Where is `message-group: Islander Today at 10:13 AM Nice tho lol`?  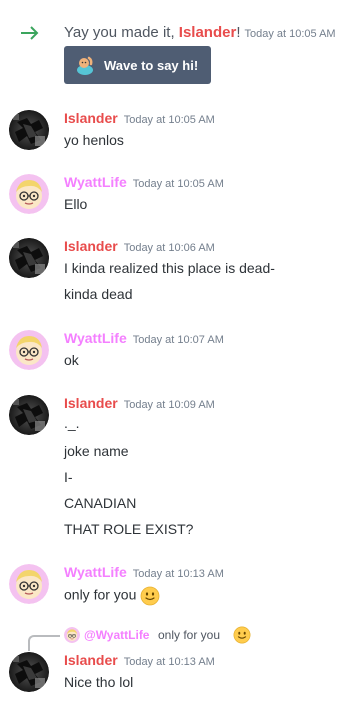
message-group: Islander Today at 10:13 AM Nice tho lol is located at coordinates (180, 677).